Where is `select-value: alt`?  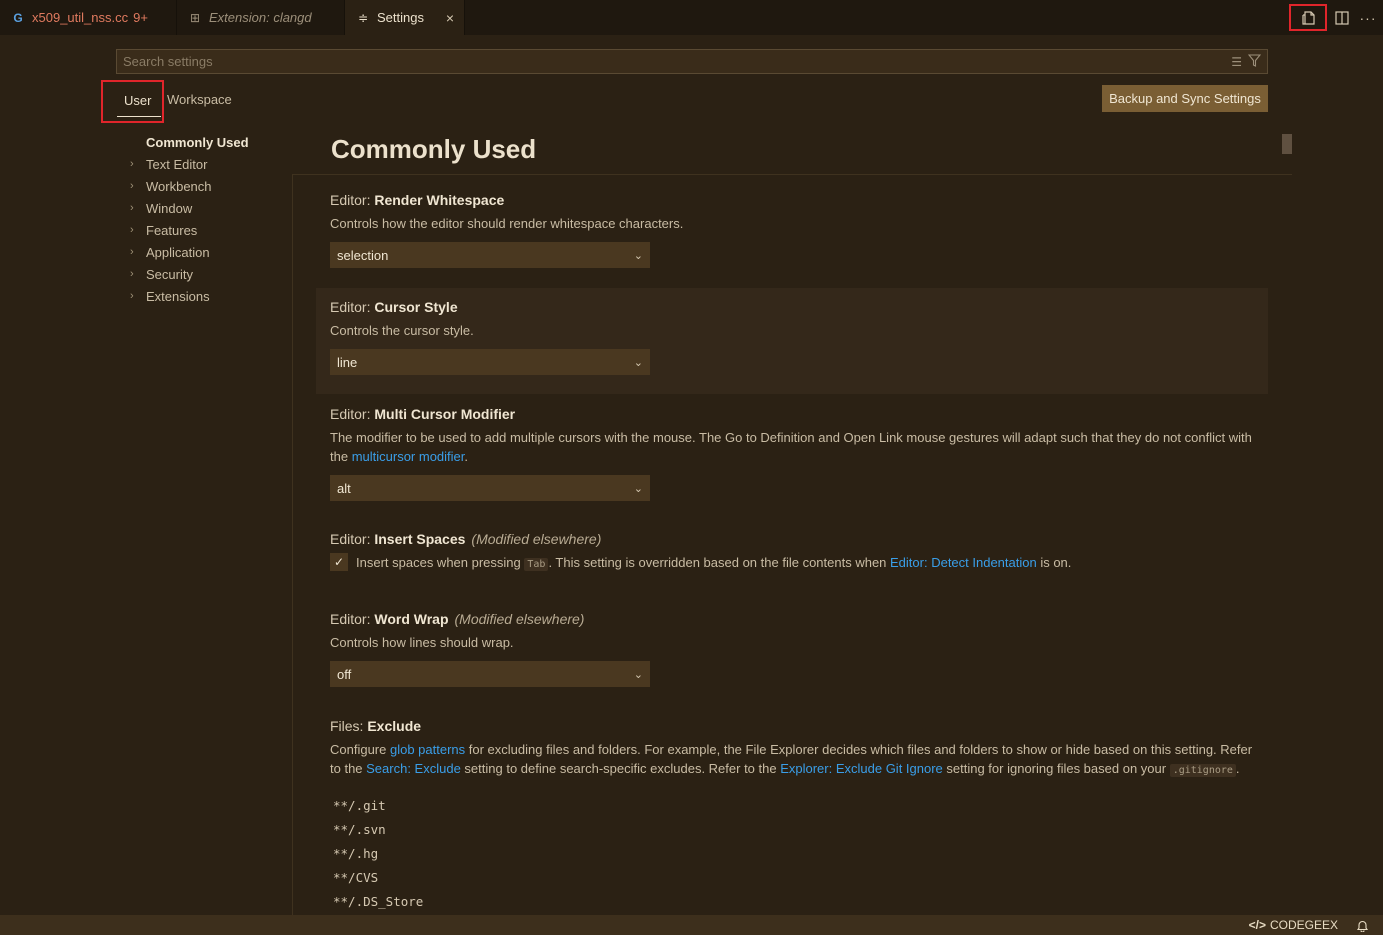
select-value: alt is located at coordinates (344, 488).